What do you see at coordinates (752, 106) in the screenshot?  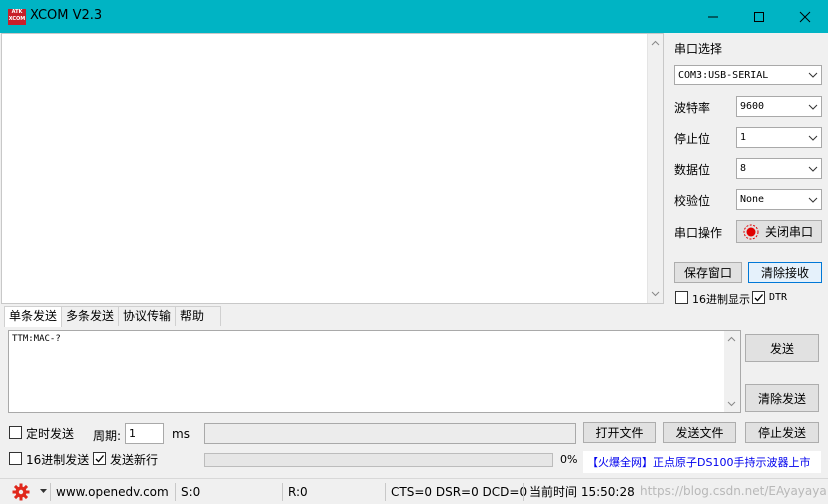 I see `baud-select-value: 9600` at bounding box center [752, 106].